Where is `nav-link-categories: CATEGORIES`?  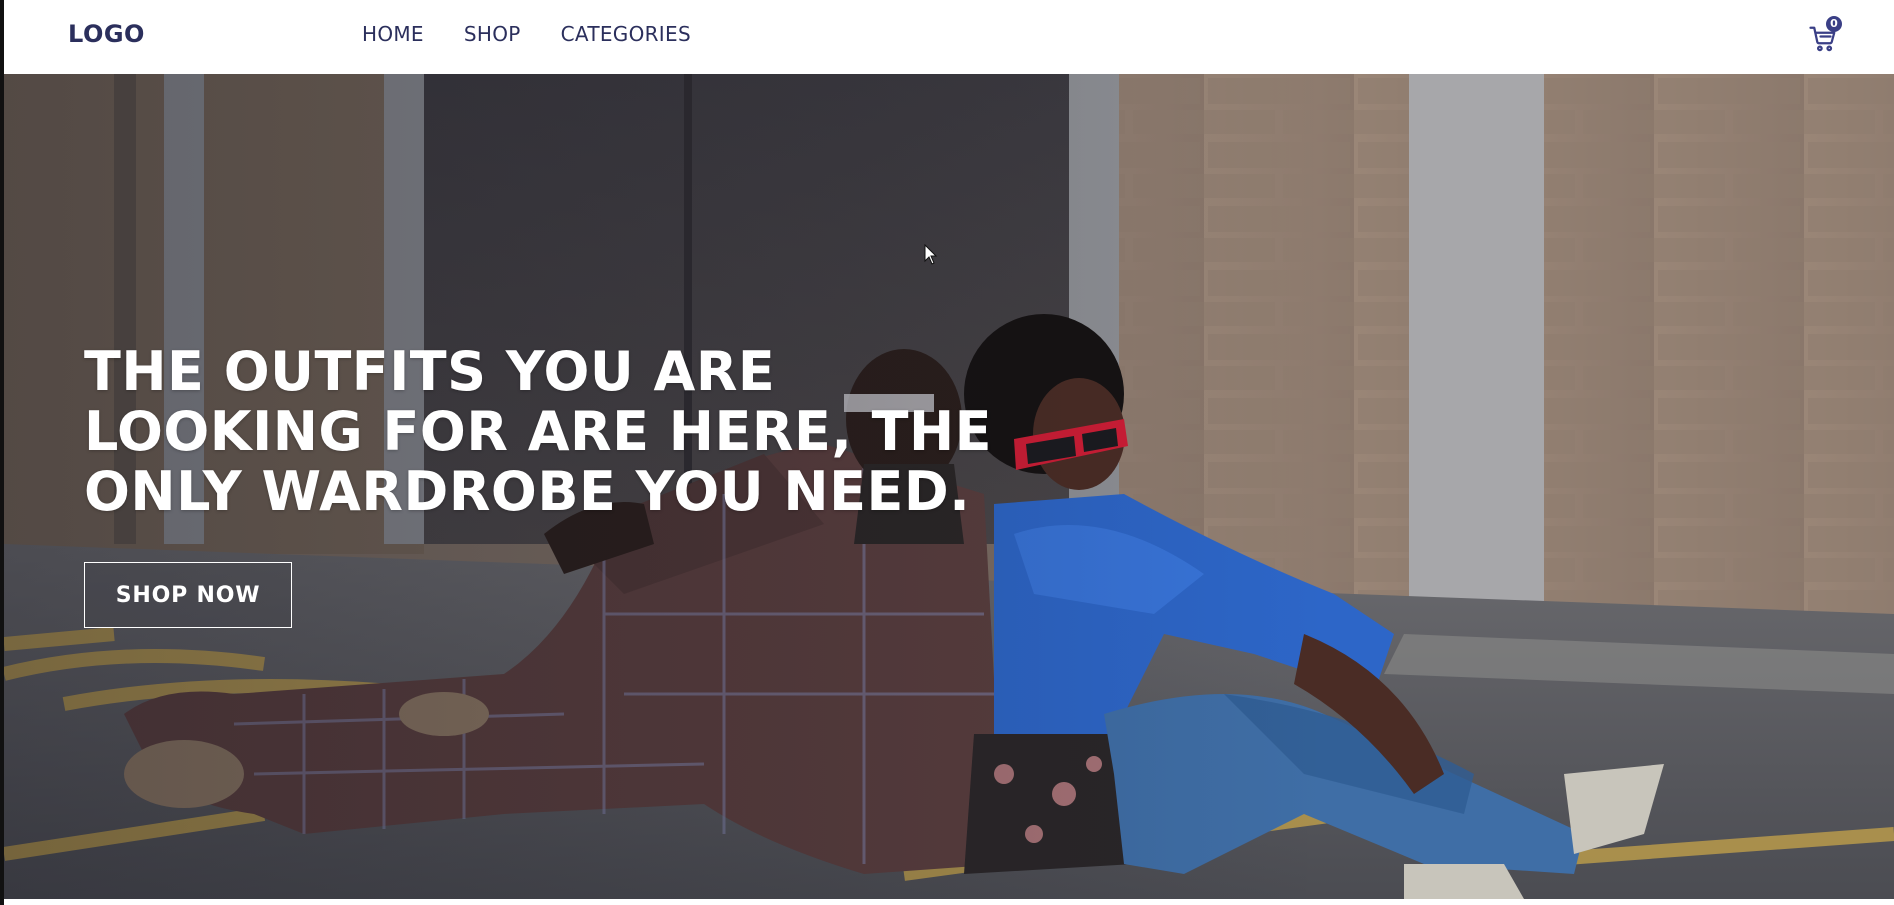
nav-link-categories: CATEGORIES is located at coordinates (626, 34).